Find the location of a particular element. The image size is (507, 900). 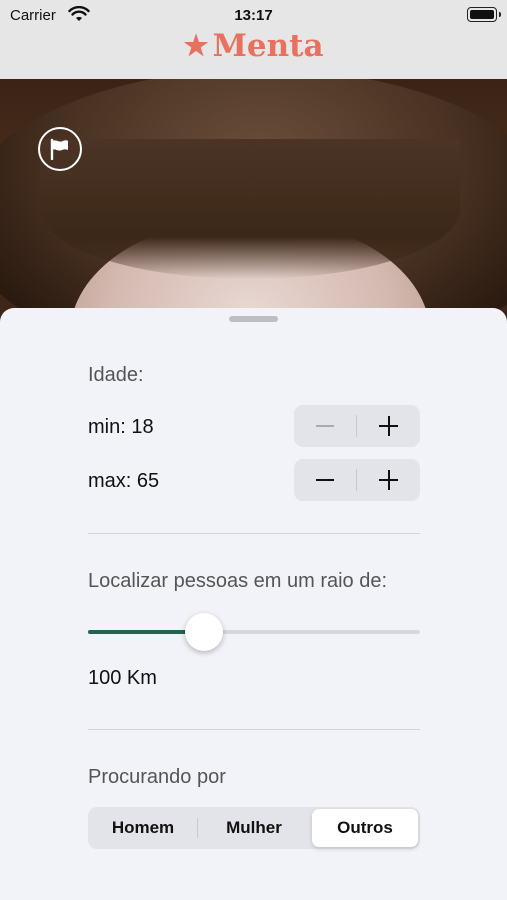

distance-slider-thumb is located at coordinates (204, 632).